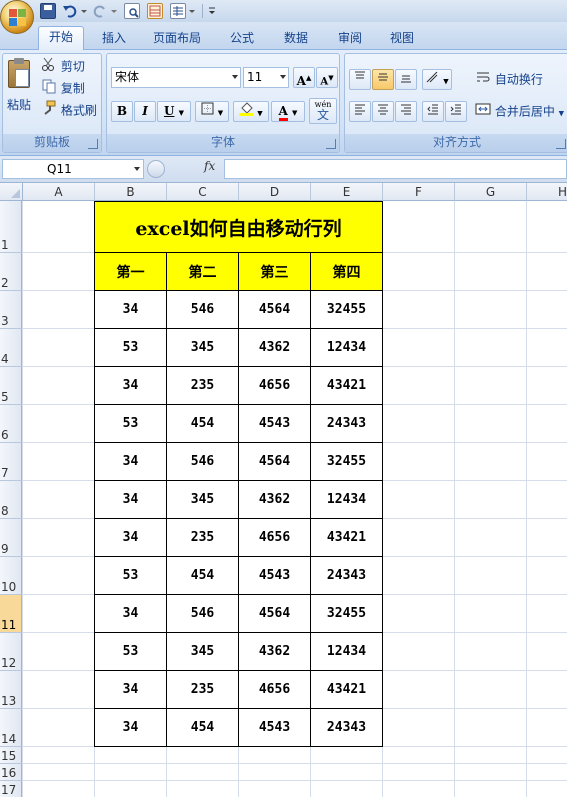 Image resolution: width=567 pixels, height=797 pixels. I want to click on table-header-cell: 第二, so click(203, 272).